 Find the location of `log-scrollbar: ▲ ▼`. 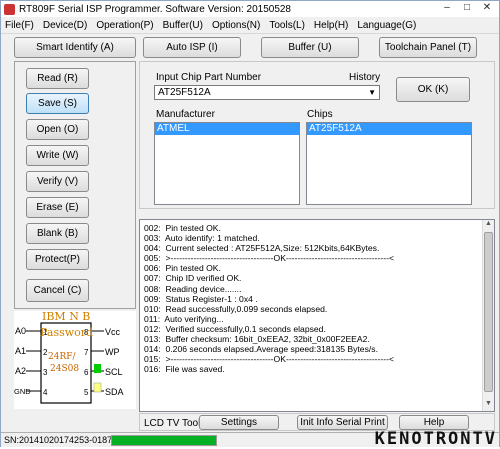

log-scrollbar: ▲ ▼ is located at coordinates (488, 315).